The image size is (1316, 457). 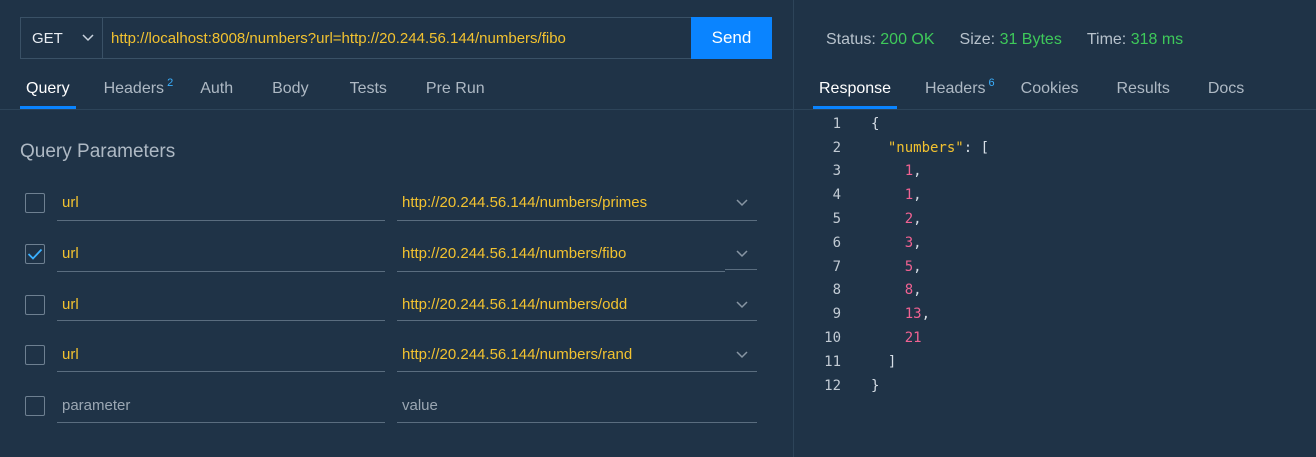 I want to click on line-number: 5, so click(x=836, y=219).